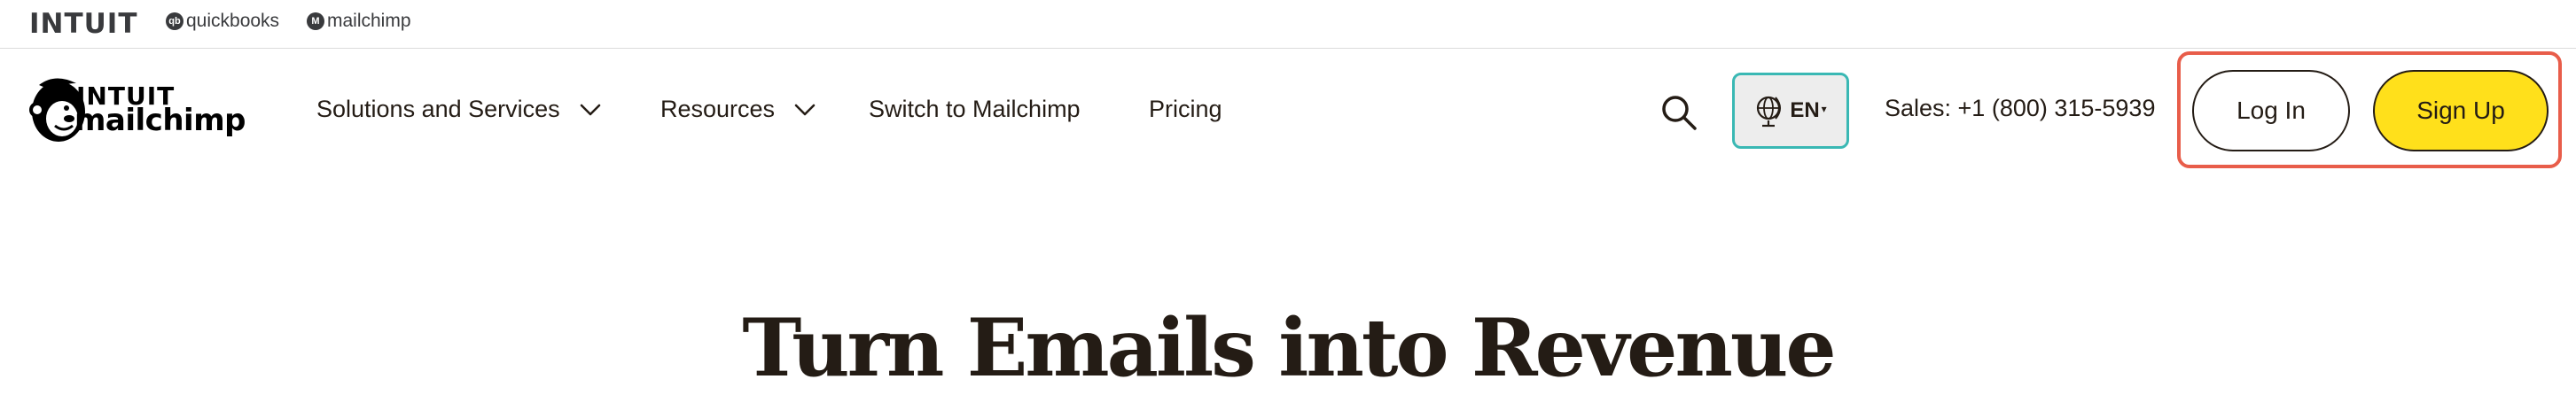 The height and width of the screenshot is (418, 2576). Describe the element at coordinates (1289, 348) in the screenshot. I see `hero-title: Turn Emails into Revenue` at that location.